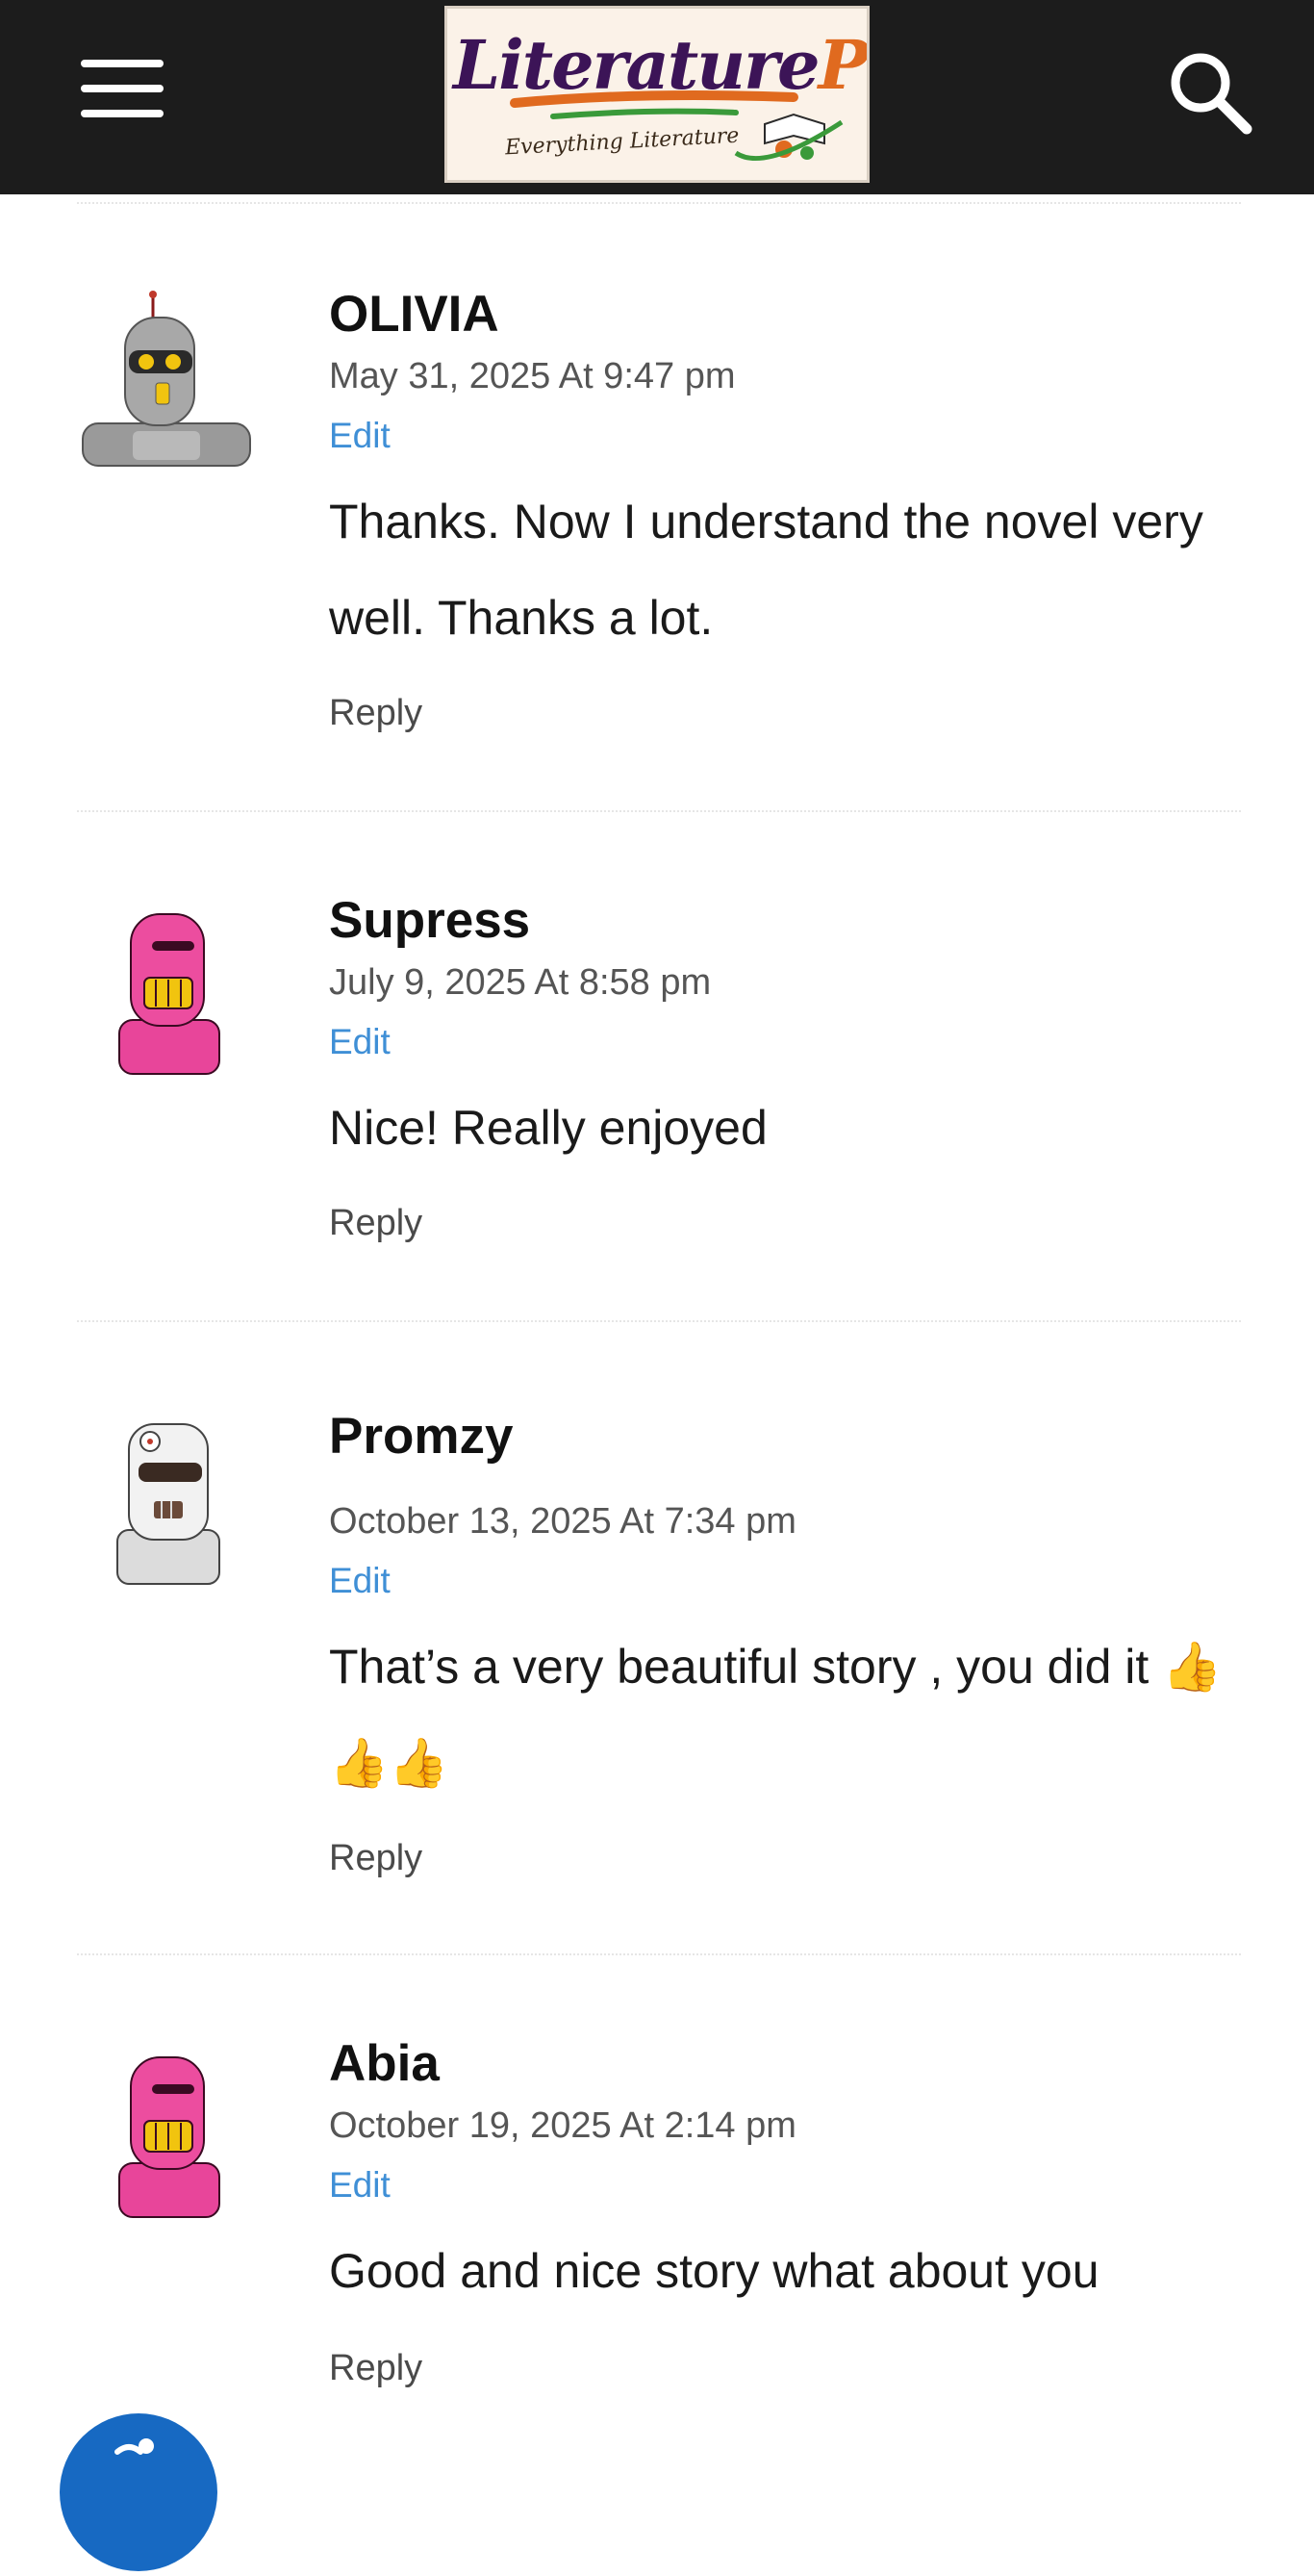  I want to click on white-robot-avatar, so click(167, 1496).